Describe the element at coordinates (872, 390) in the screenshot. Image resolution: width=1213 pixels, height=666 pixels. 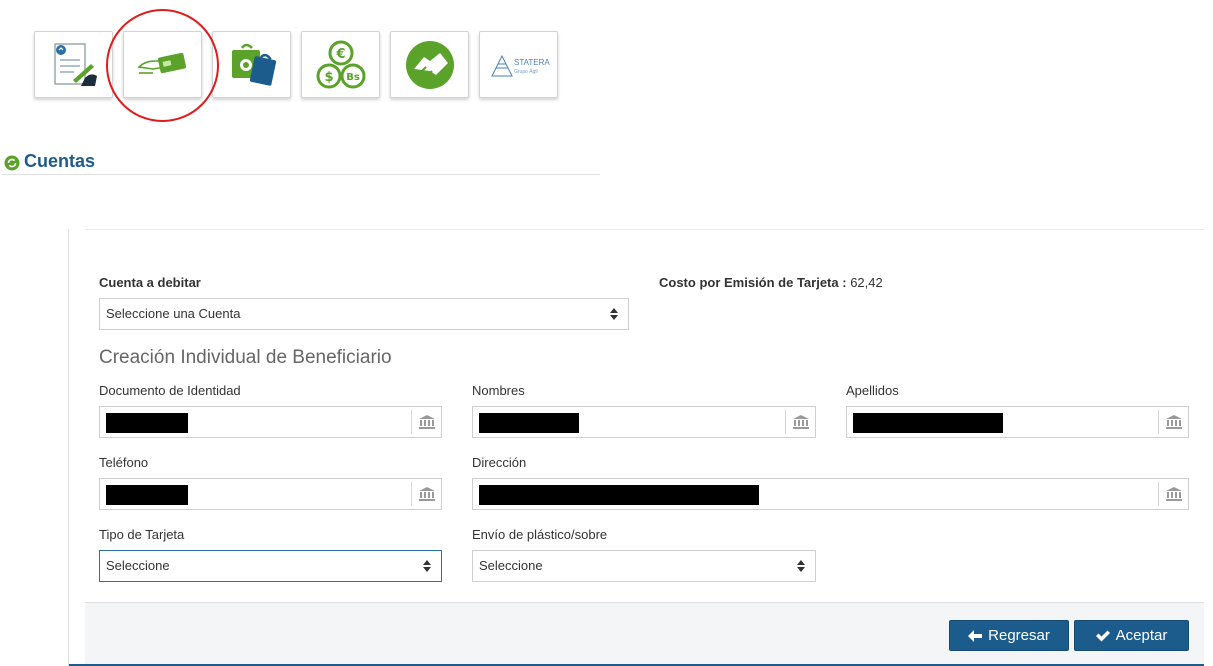
I see `apellidos-label: Apellidos` at that location.